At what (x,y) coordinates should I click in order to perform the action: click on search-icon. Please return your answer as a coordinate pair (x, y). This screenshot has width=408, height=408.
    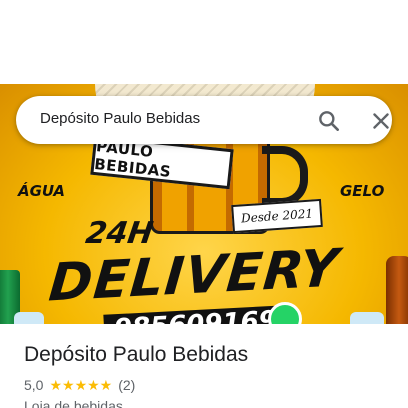
    Looking at the image, I should click on (329, 121).